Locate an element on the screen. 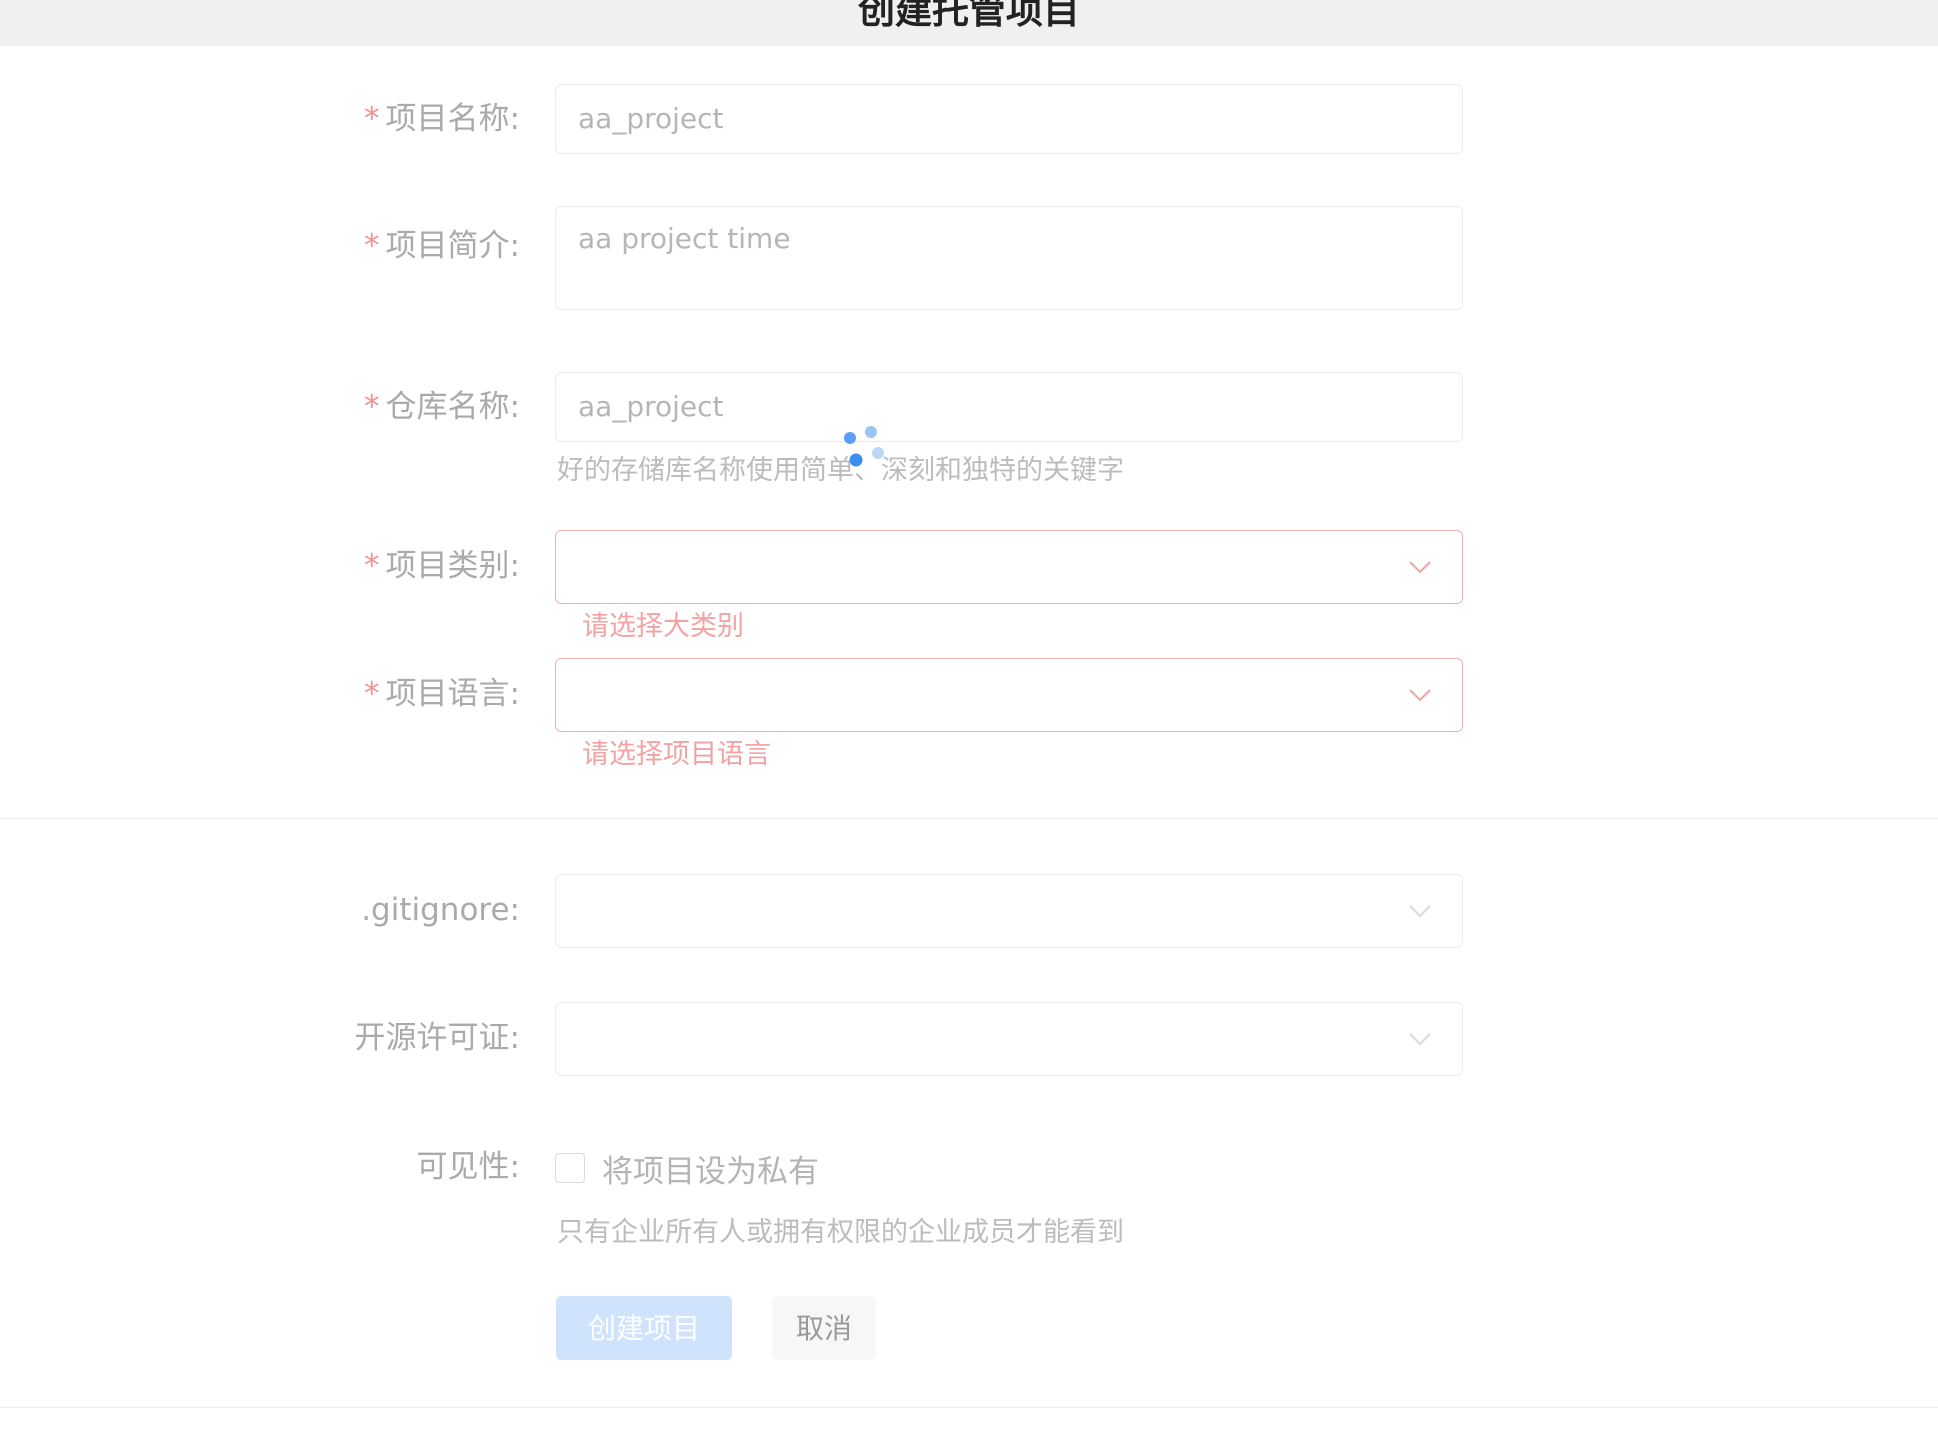 This screenshot has height=1444, width=1938. repo-name-input: aa_project is located at coordinates (1009, 407).